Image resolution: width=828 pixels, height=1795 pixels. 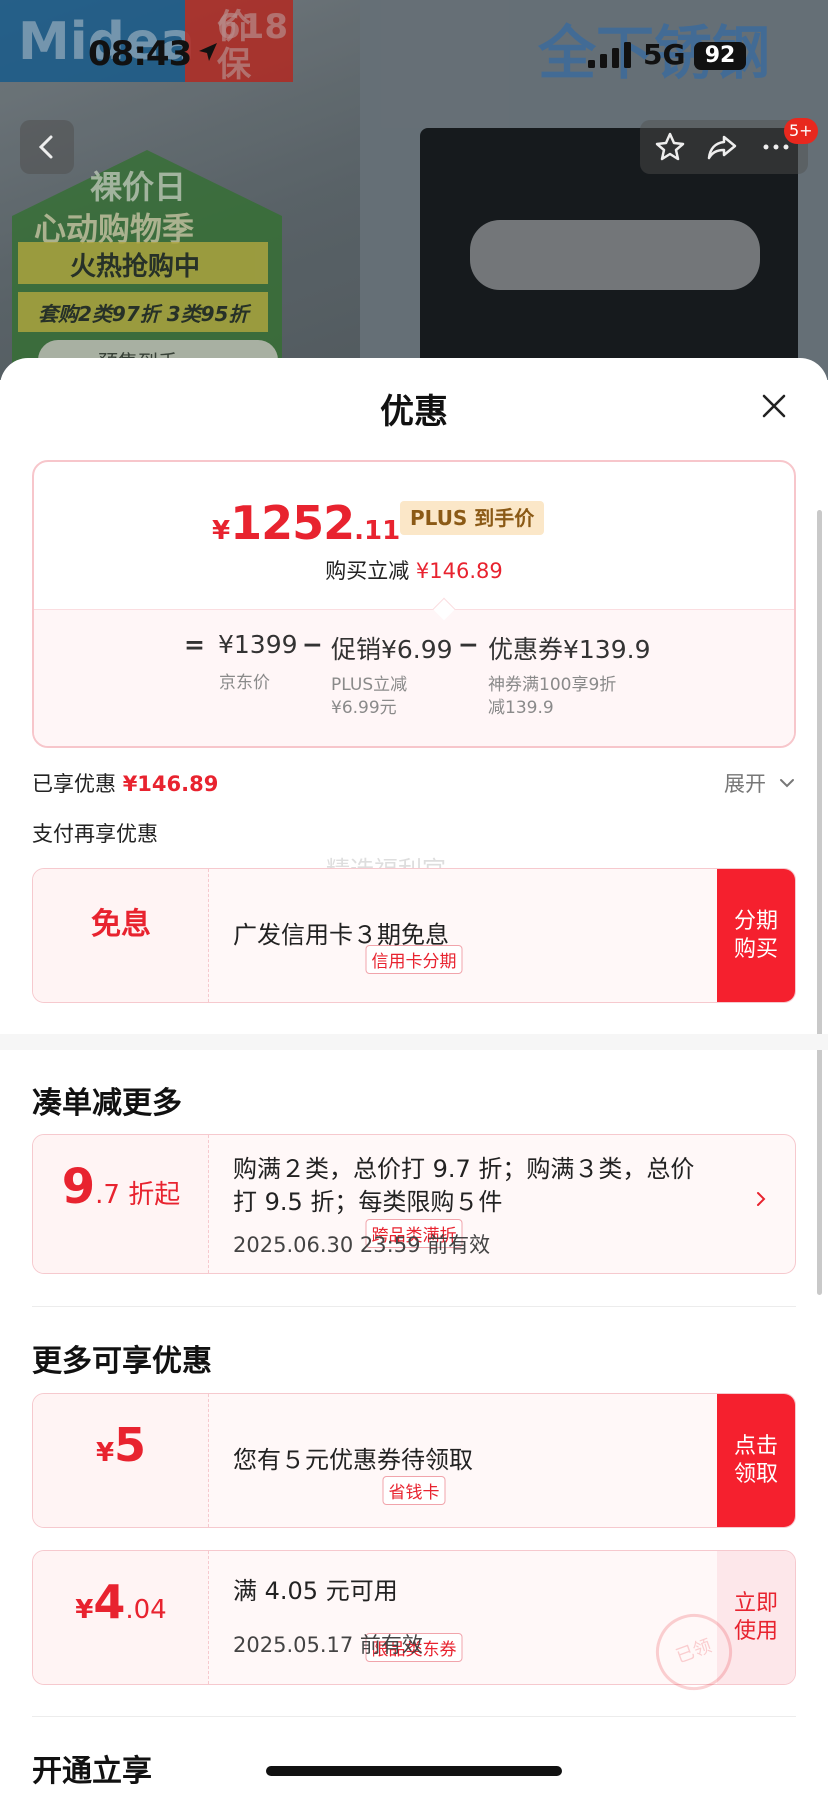 What do you see at coordinates (244, 683) in the screenshot?
I see `calc-jd-price-label: 京东价` at bounding box center [244, 683].